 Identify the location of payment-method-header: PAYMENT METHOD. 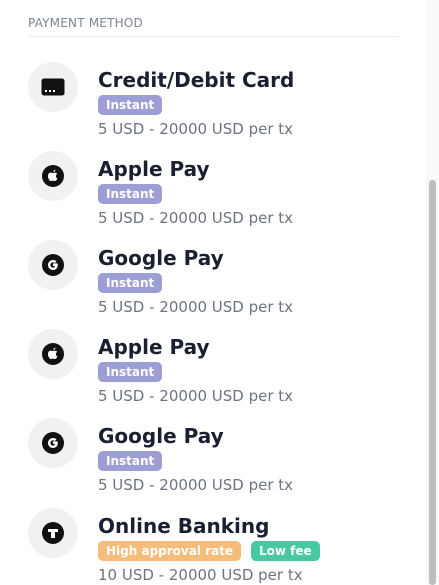
(213, 26).